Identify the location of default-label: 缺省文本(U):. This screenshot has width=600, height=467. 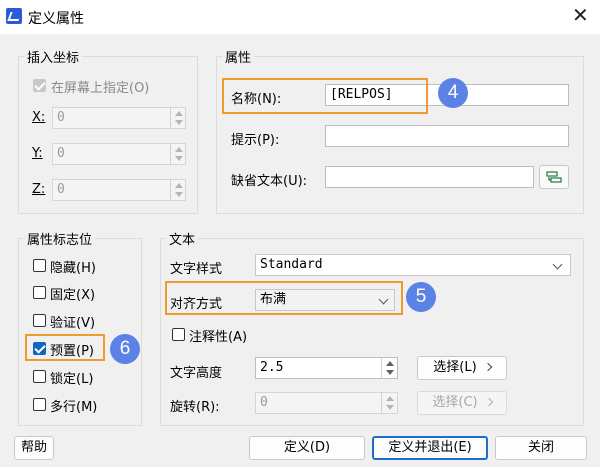
(269, 181).